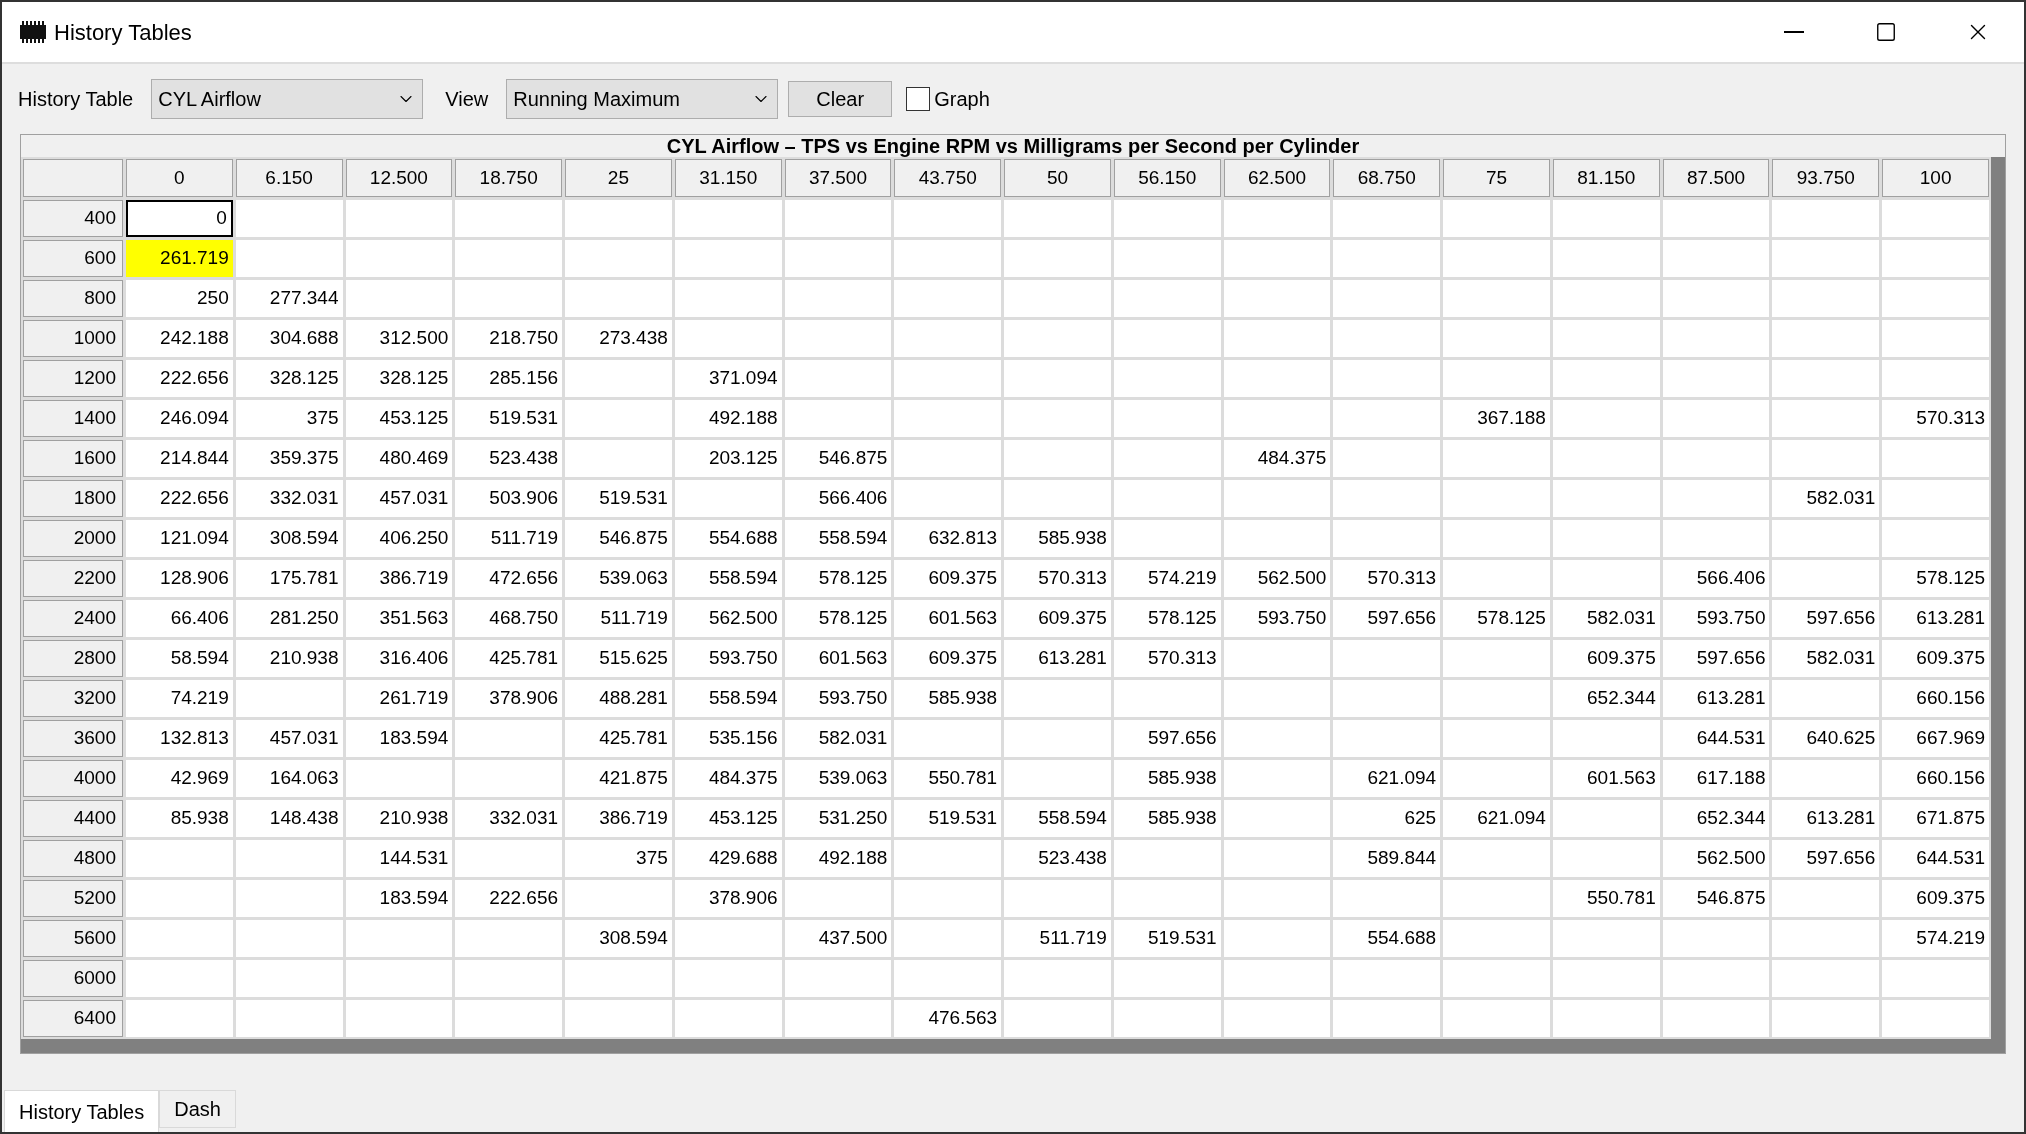 Image resolution: width=2026 pixels, height=1134 pixels. What do you see at coordinates (840, 99) in the screenshot?
I see `clear-button: Clear` at bounding box center [840, 99].